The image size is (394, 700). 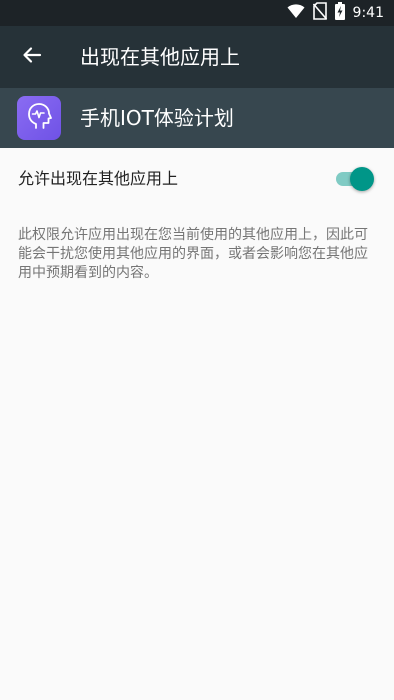 I want to click on arrow-back-icon, so click(x=32, y=57).